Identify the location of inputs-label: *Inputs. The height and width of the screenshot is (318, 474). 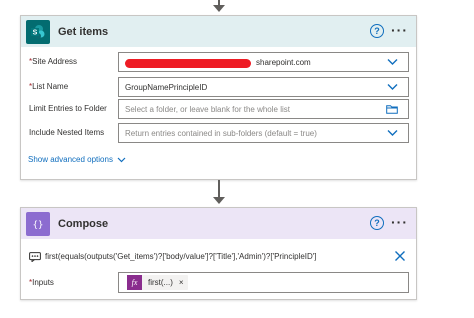
(41, 282).